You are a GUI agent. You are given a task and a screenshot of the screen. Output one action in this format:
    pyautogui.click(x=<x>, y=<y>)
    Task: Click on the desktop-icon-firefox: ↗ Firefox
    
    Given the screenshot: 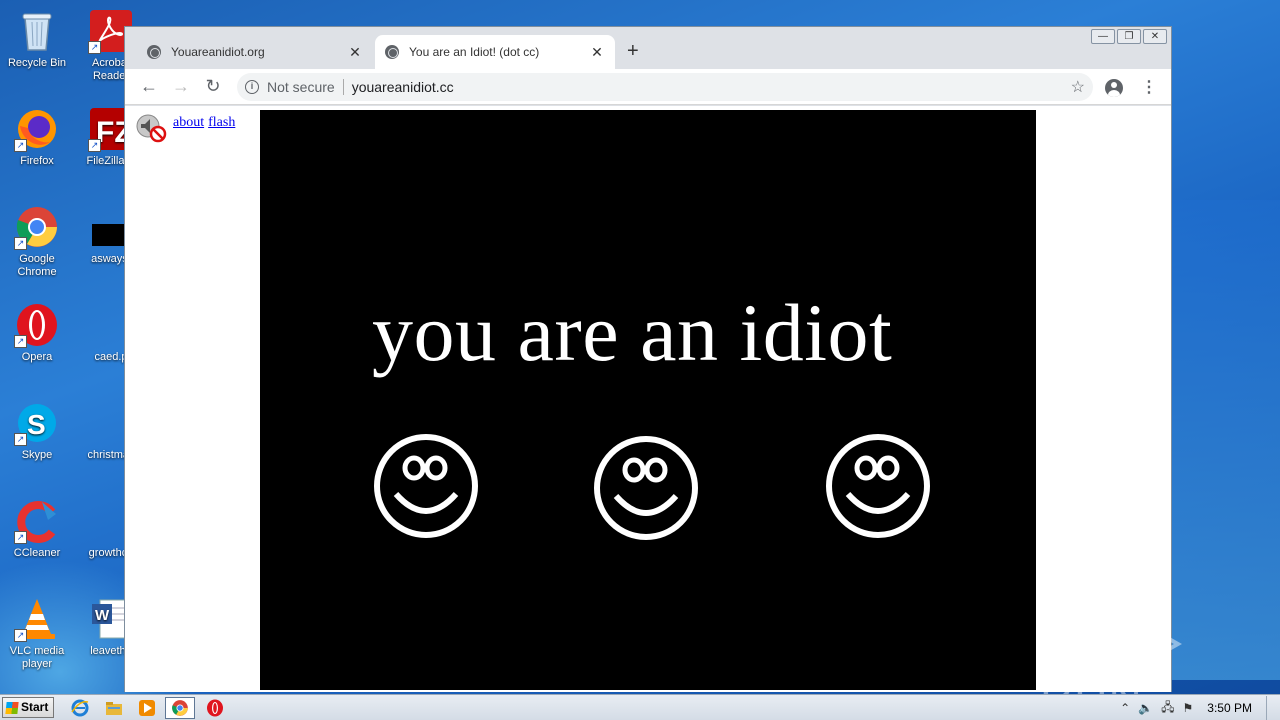 What is the action you would take?
    pyautogui.click(x=37, y=137)
    